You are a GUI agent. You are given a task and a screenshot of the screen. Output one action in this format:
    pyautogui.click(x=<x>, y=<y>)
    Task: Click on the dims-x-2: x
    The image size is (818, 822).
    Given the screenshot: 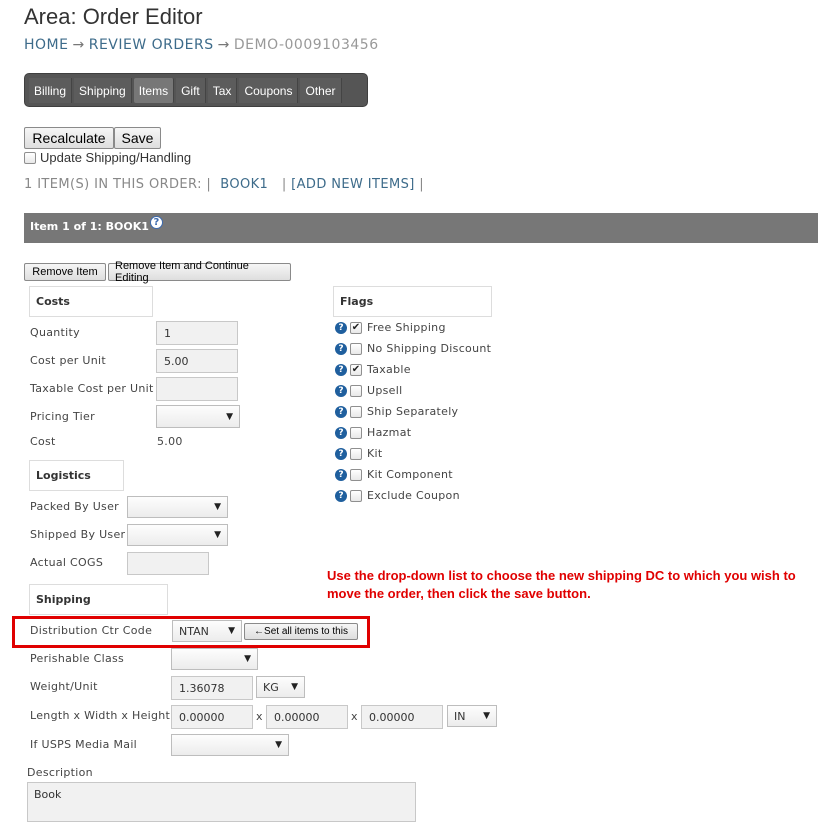 What is the action you would take?
    pyautogui.click(x=354, y=716)
    